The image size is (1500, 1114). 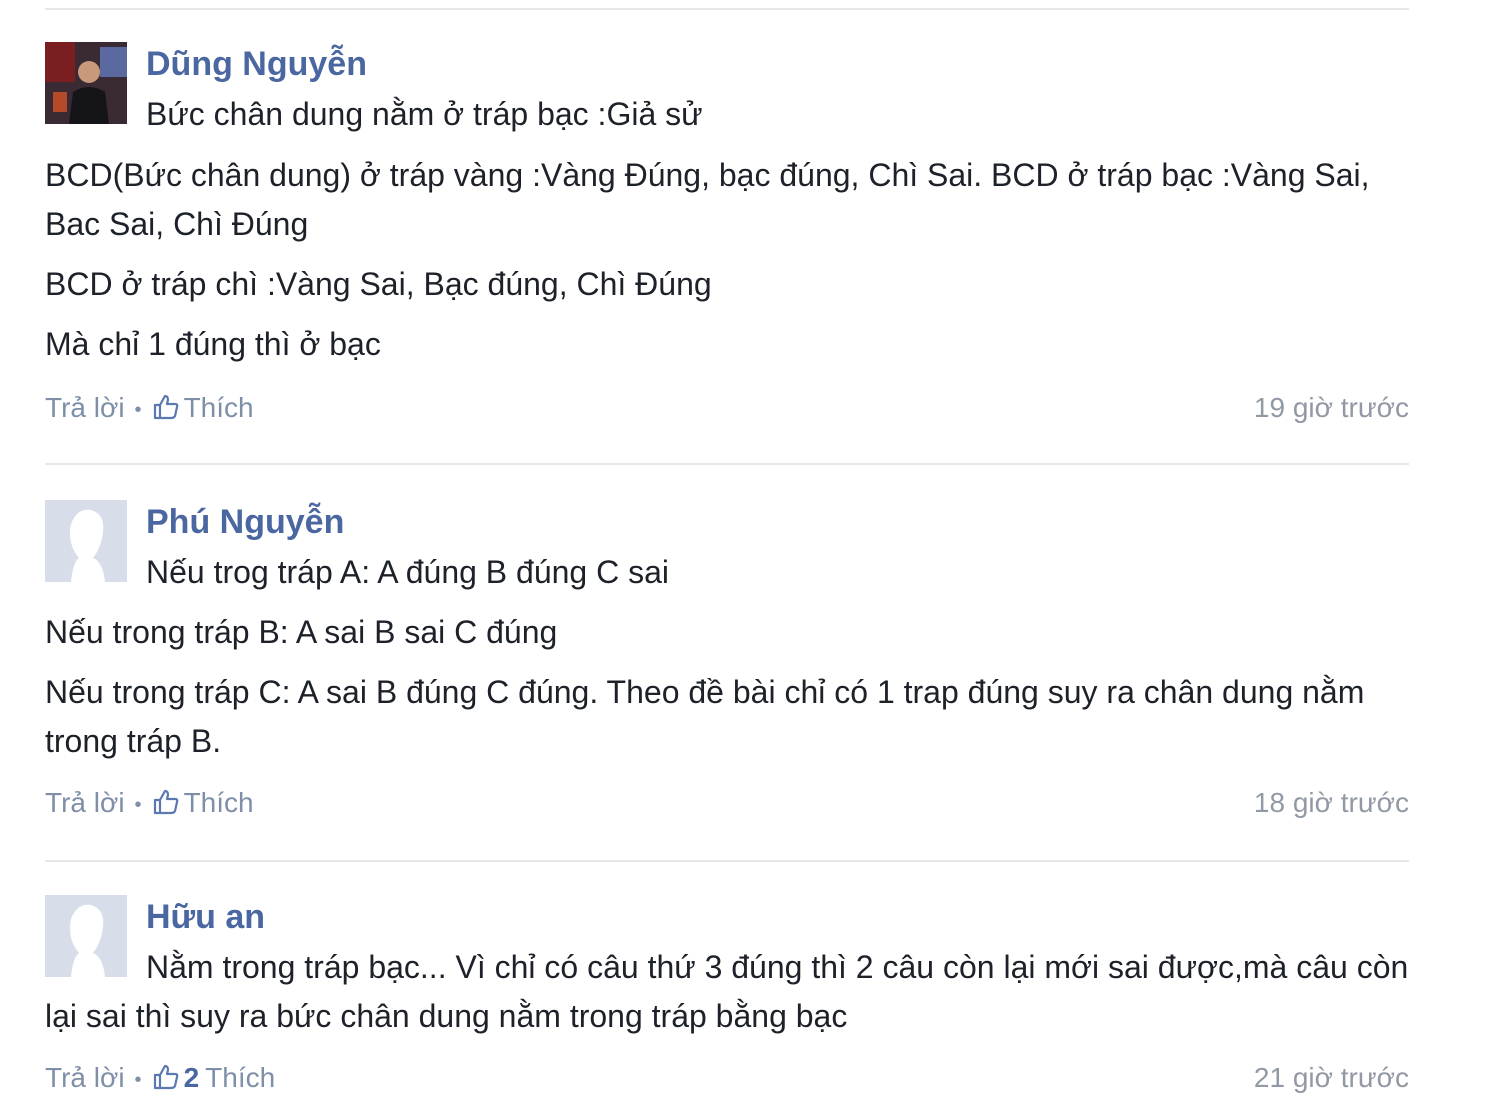 What do you see at coordinates (727, 9) in the screenshot?
I see `divider-top` at bounding box center [727, 9].